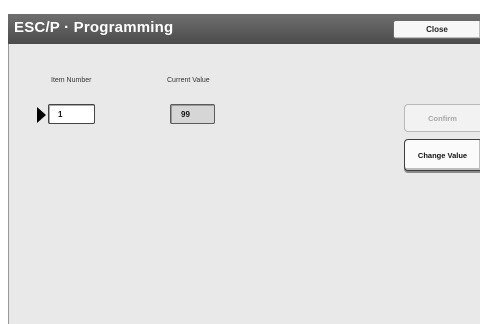 This screenshot has width=480, height=324. I want to click on change-value-button: Change Value, so click(442, 155).